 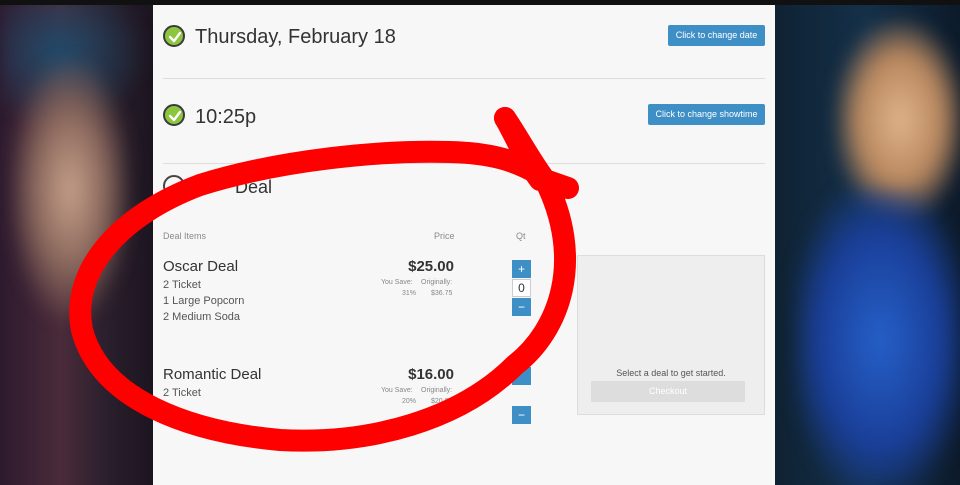 What do you see at coordinates (521, 236) in the screenshot?
I see `column-qty: Qt` at bounding box center [521, 236].